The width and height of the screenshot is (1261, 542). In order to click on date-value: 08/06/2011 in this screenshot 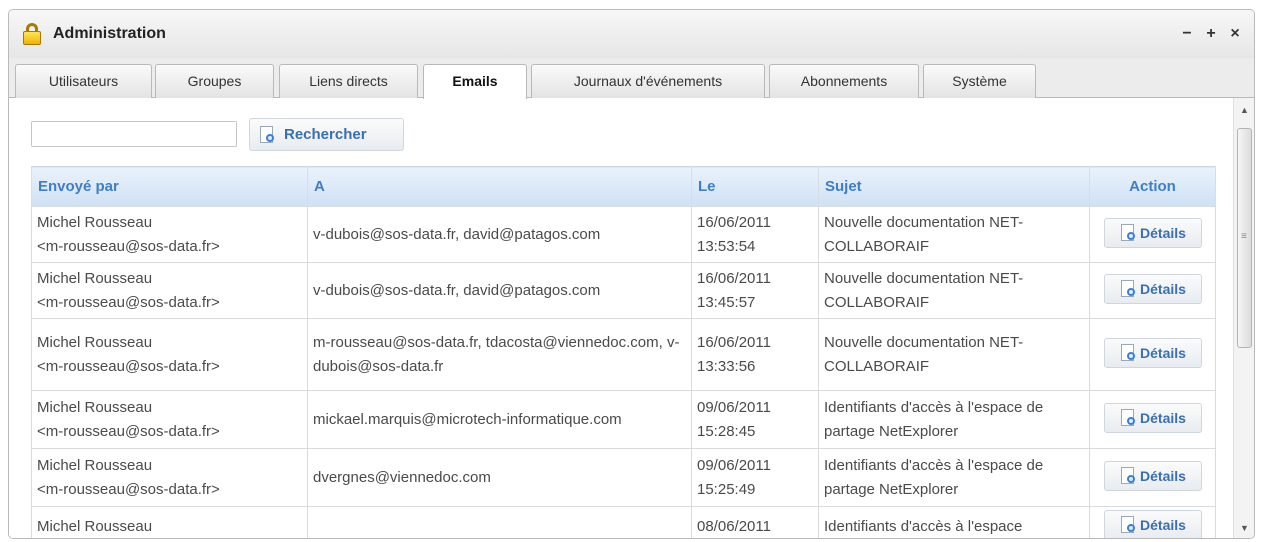, I will do `click(734, 526)`.